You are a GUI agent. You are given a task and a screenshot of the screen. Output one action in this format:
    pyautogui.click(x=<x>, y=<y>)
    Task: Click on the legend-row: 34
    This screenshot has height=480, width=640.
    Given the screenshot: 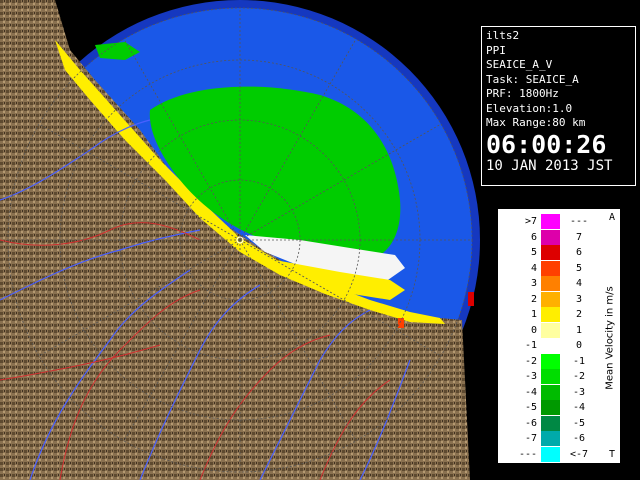 What is the action you would take?
    pyautogui.click(x=549, y=284)
    